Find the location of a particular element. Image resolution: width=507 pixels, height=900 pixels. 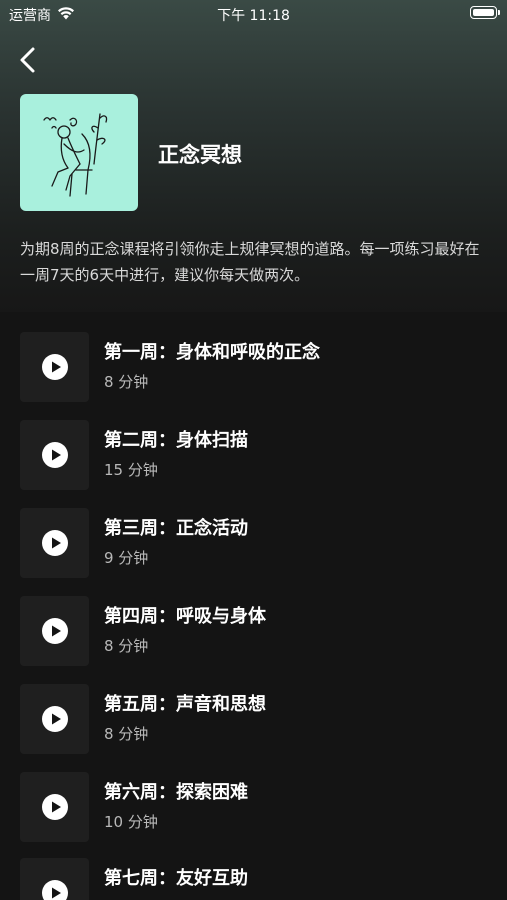

lesson-duration: 9 分钟 is located at coordinates (126, 558).